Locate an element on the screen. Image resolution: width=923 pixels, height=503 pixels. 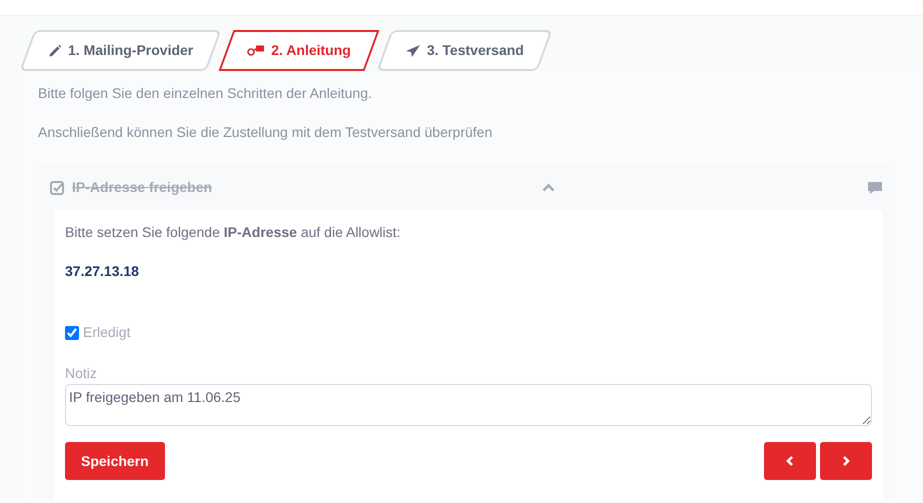
instruction-text: Bitte setzen Sie folgende IP-Adresse auf die Allowlist: is located at coordinates (233, 232).